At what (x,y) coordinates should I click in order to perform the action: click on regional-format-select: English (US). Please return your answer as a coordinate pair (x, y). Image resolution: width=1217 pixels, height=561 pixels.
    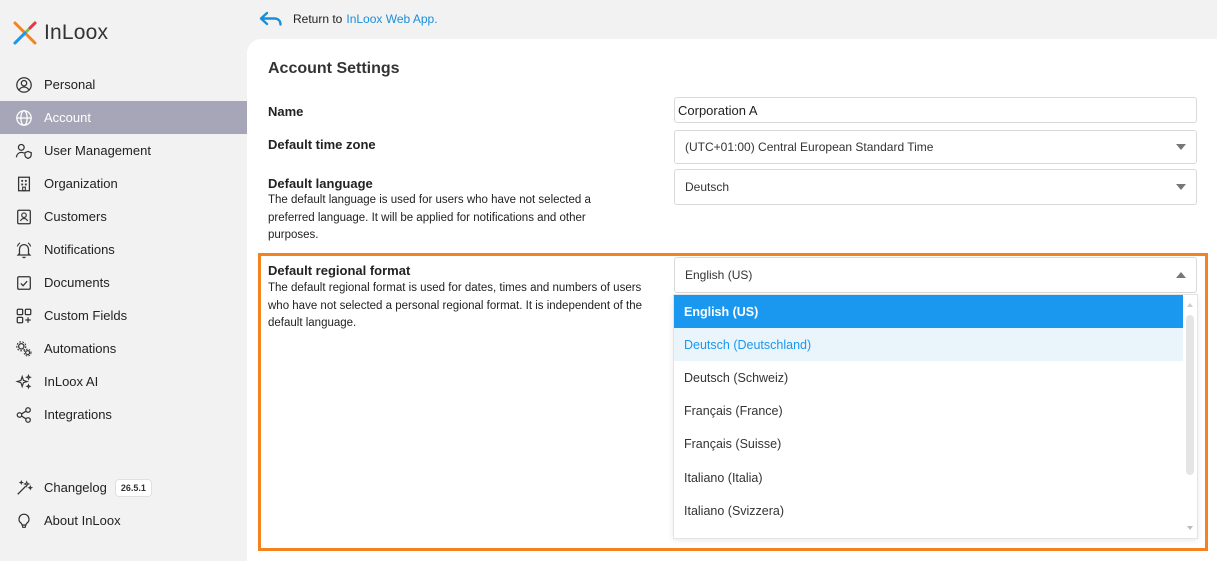
    Looking at the image, I should click on (935, 275).